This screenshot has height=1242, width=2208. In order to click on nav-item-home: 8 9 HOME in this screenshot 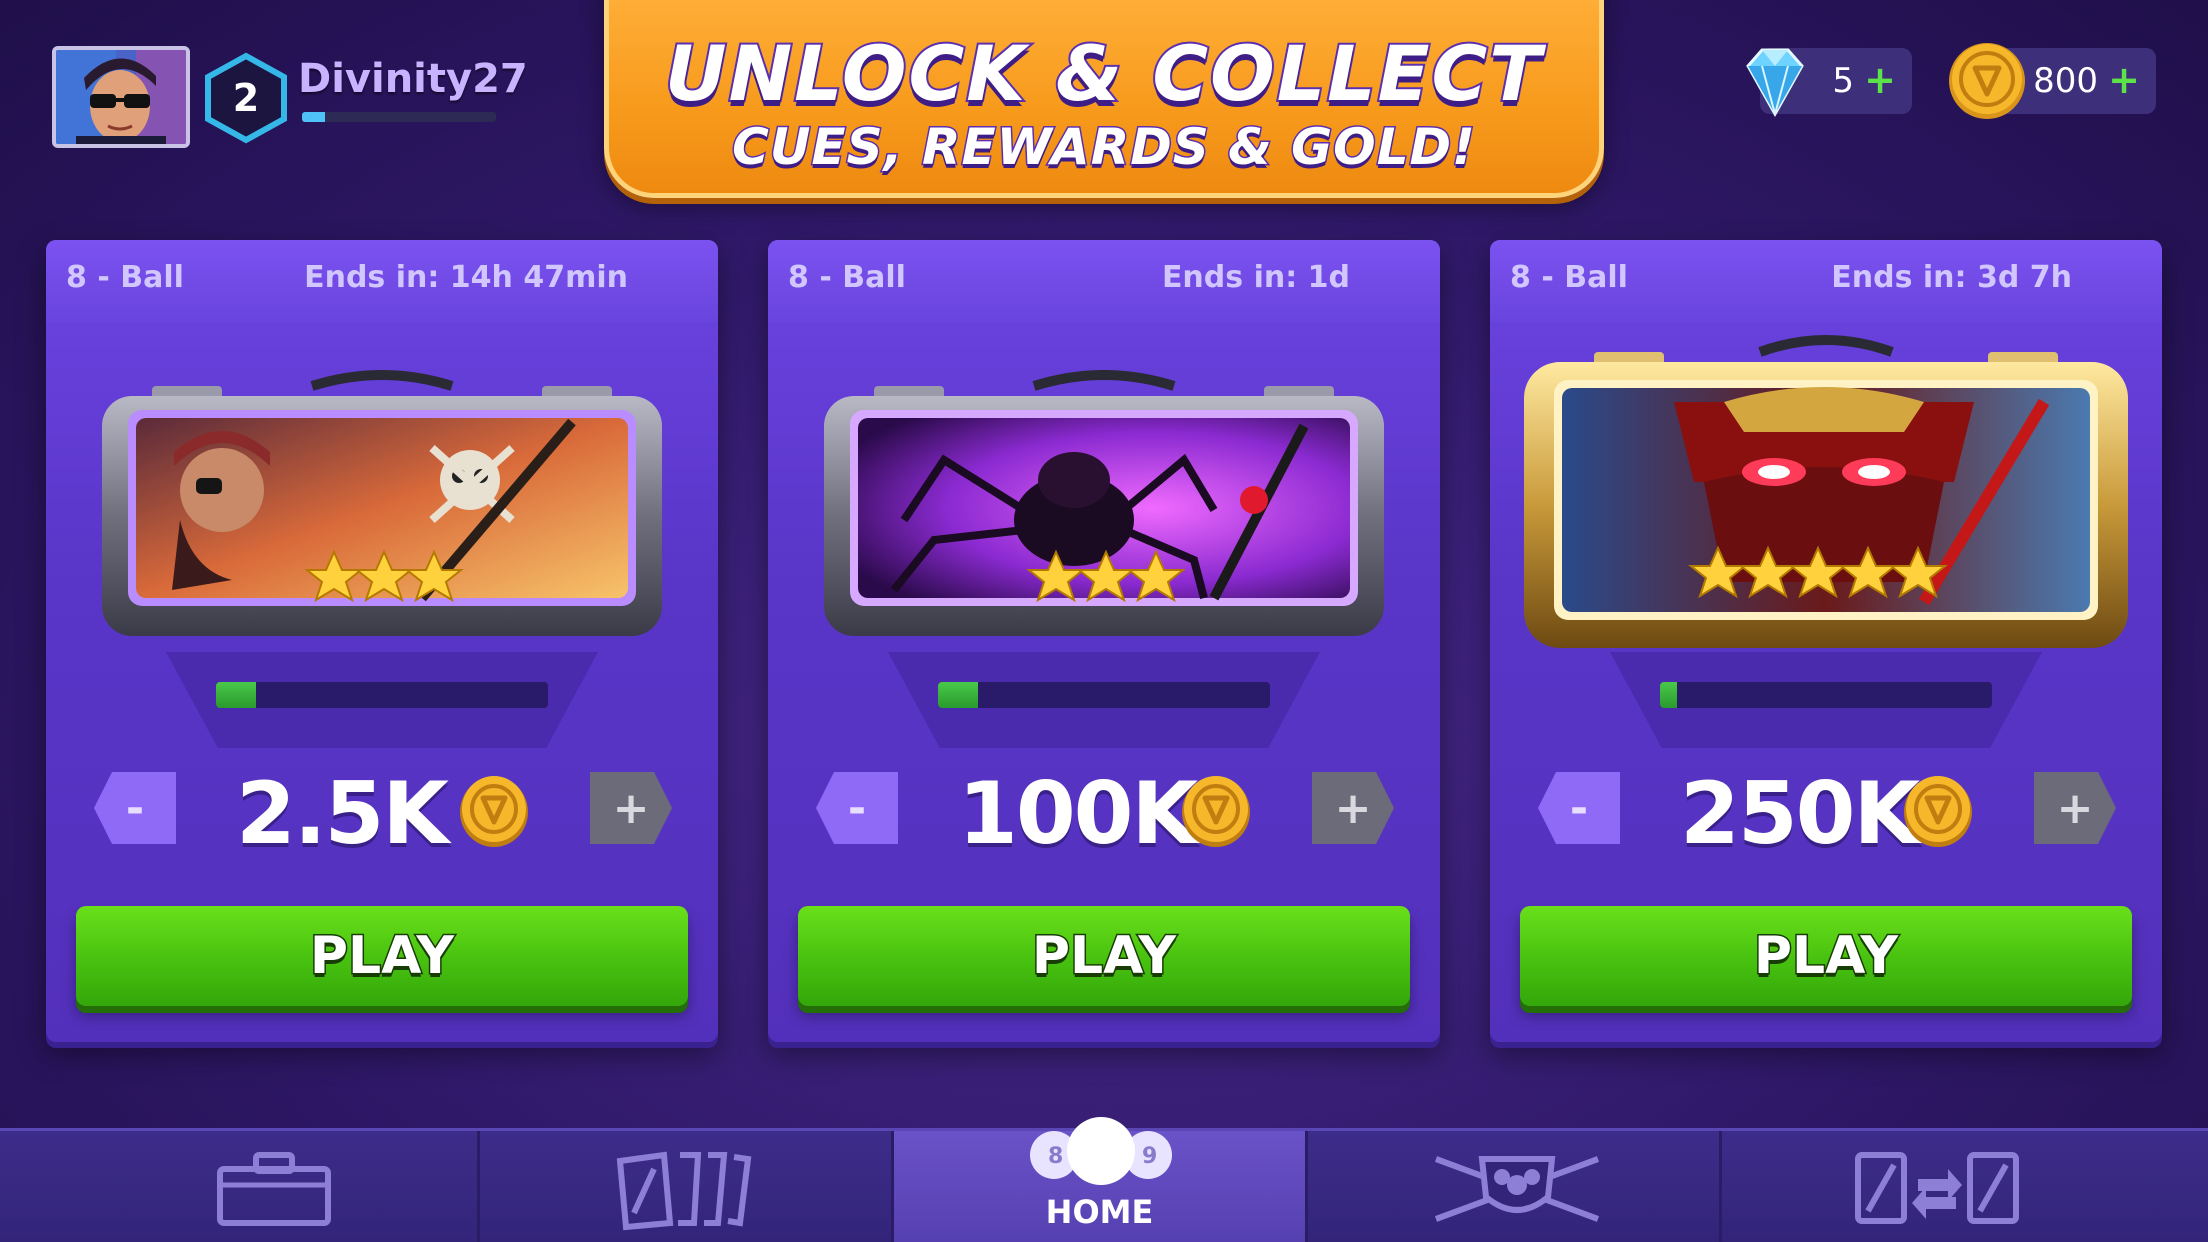, I will do `click(1101, 1179)`.